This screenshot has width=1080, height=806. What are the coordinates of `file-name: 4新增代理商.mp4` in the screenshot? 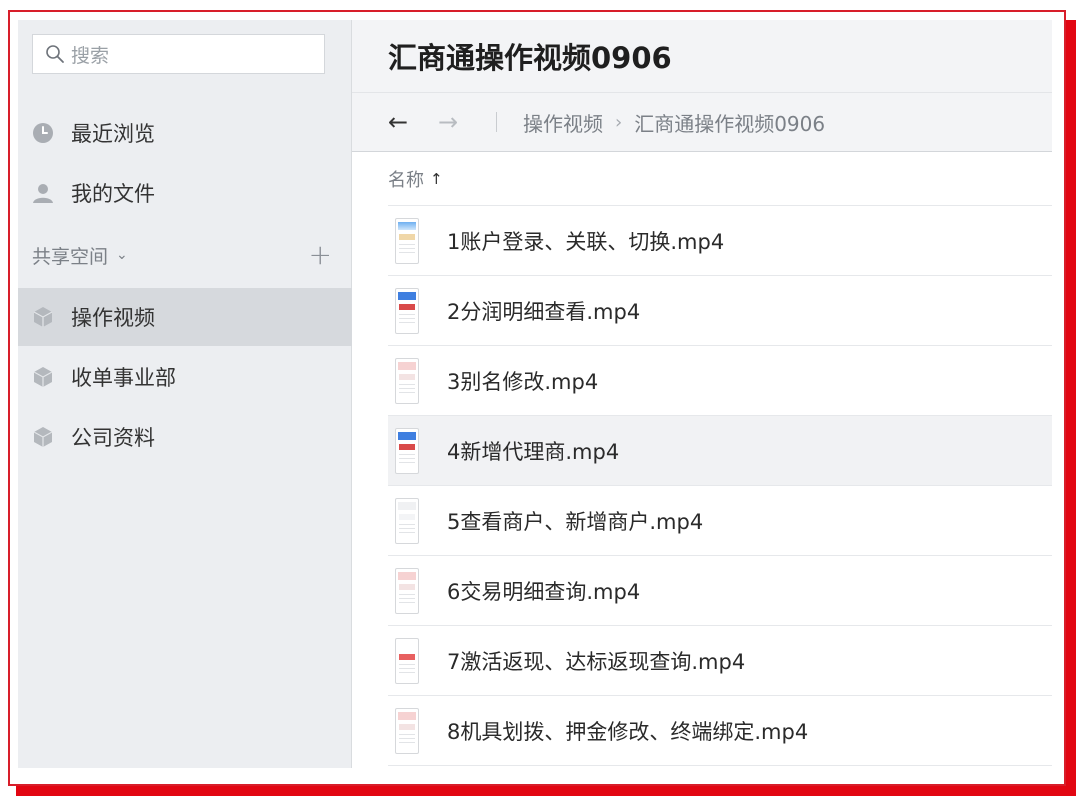 It's located at (533, 451).